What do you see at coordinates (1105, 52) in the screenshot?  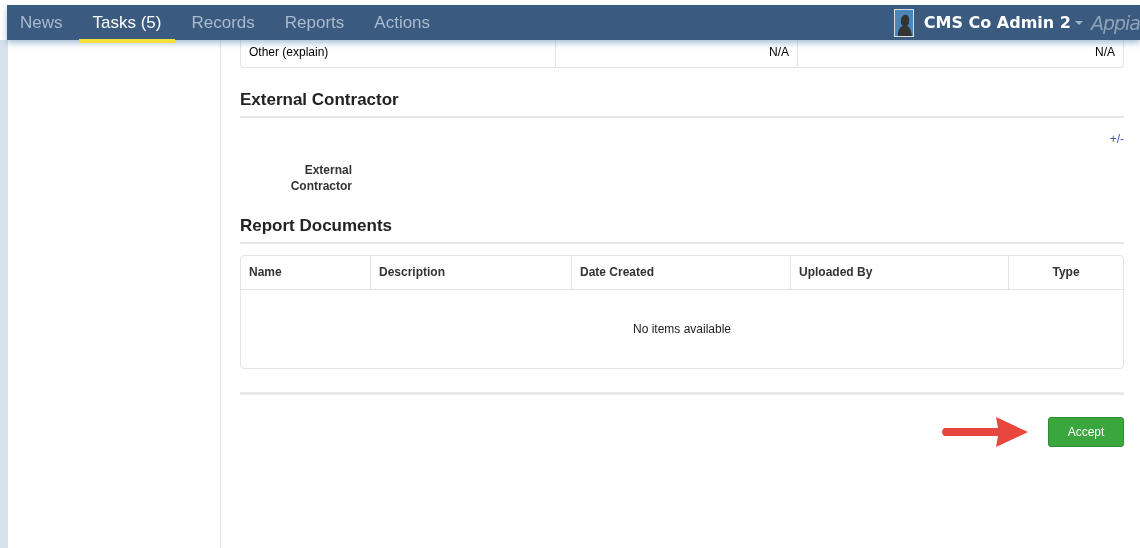 I see `table-cell-text: N/A` at bounding box center [1105, 52].